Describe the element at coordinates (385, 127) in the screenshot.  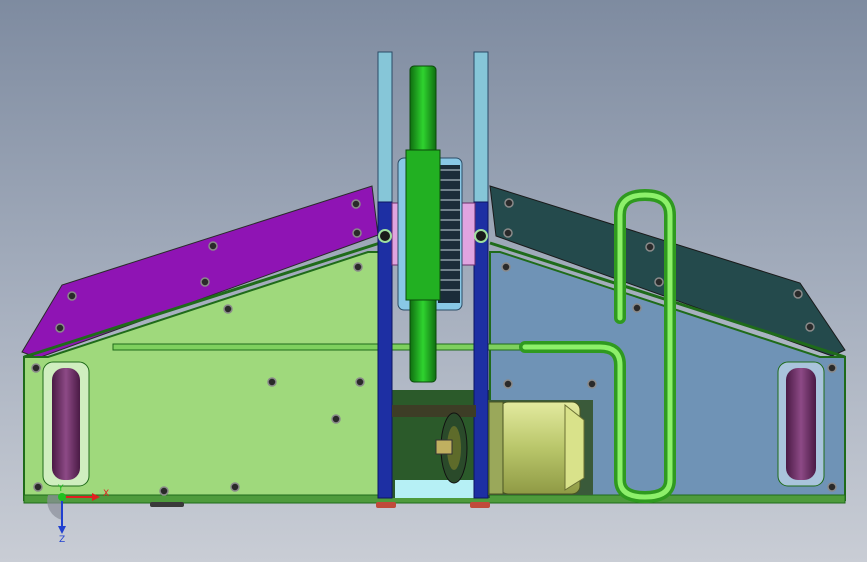
I see `left-upright-top` at that location.